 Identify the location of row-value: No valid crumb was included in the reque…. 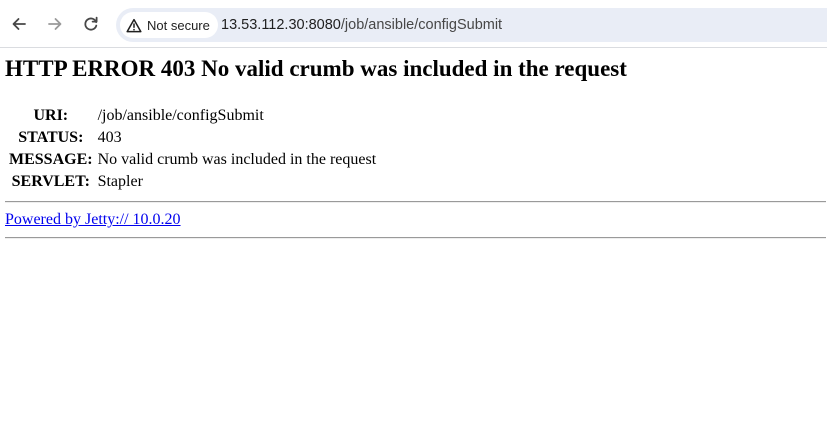
(237, 159).